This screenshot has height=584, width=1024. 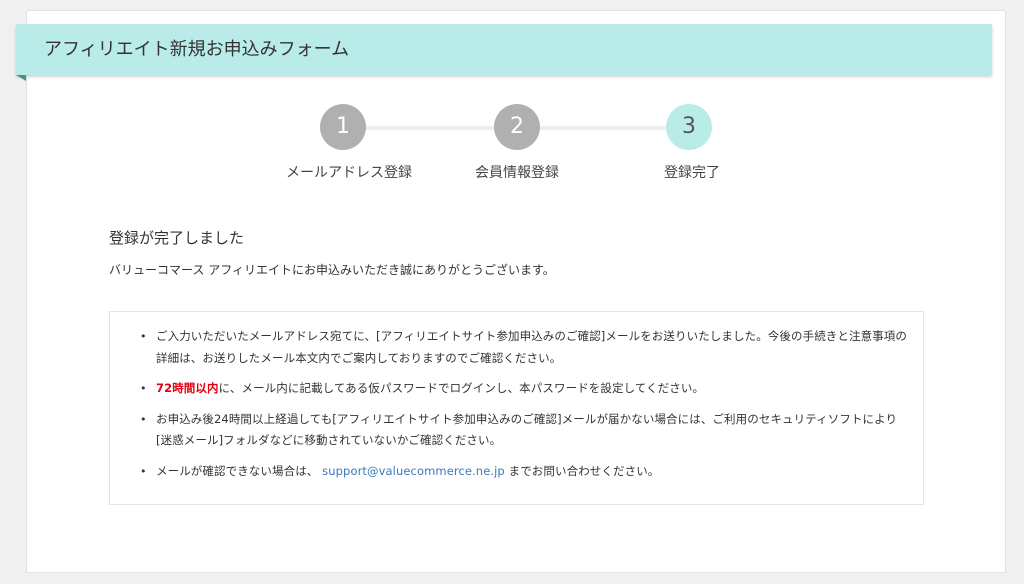 I want to click on step-2-label: 会員情報登録, so click(x=517, y=173).